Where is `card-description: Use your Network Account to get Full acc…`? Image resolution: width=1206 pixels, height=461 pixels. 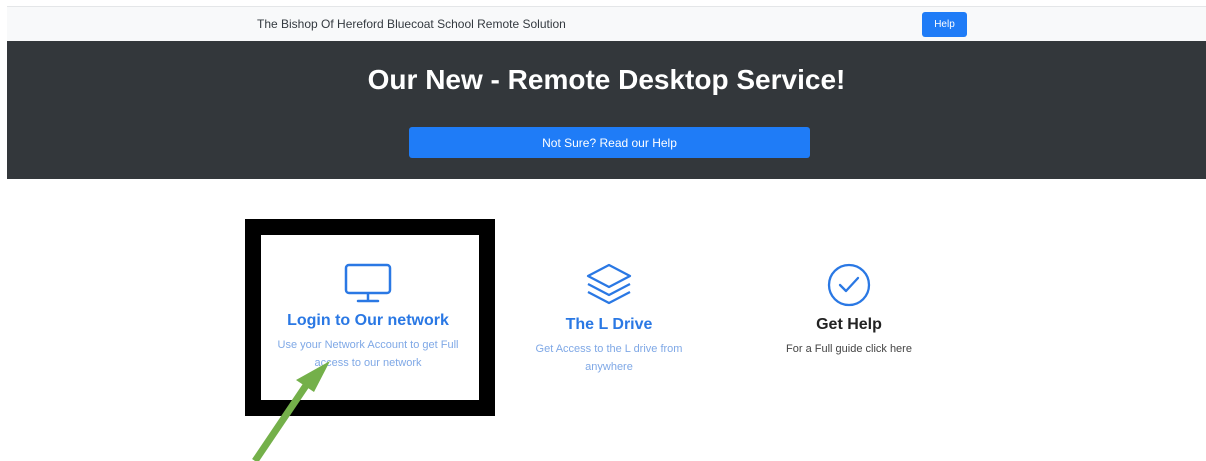
card-description: Use your Network Account to get Full acc… is located at coordinates (368, 354).